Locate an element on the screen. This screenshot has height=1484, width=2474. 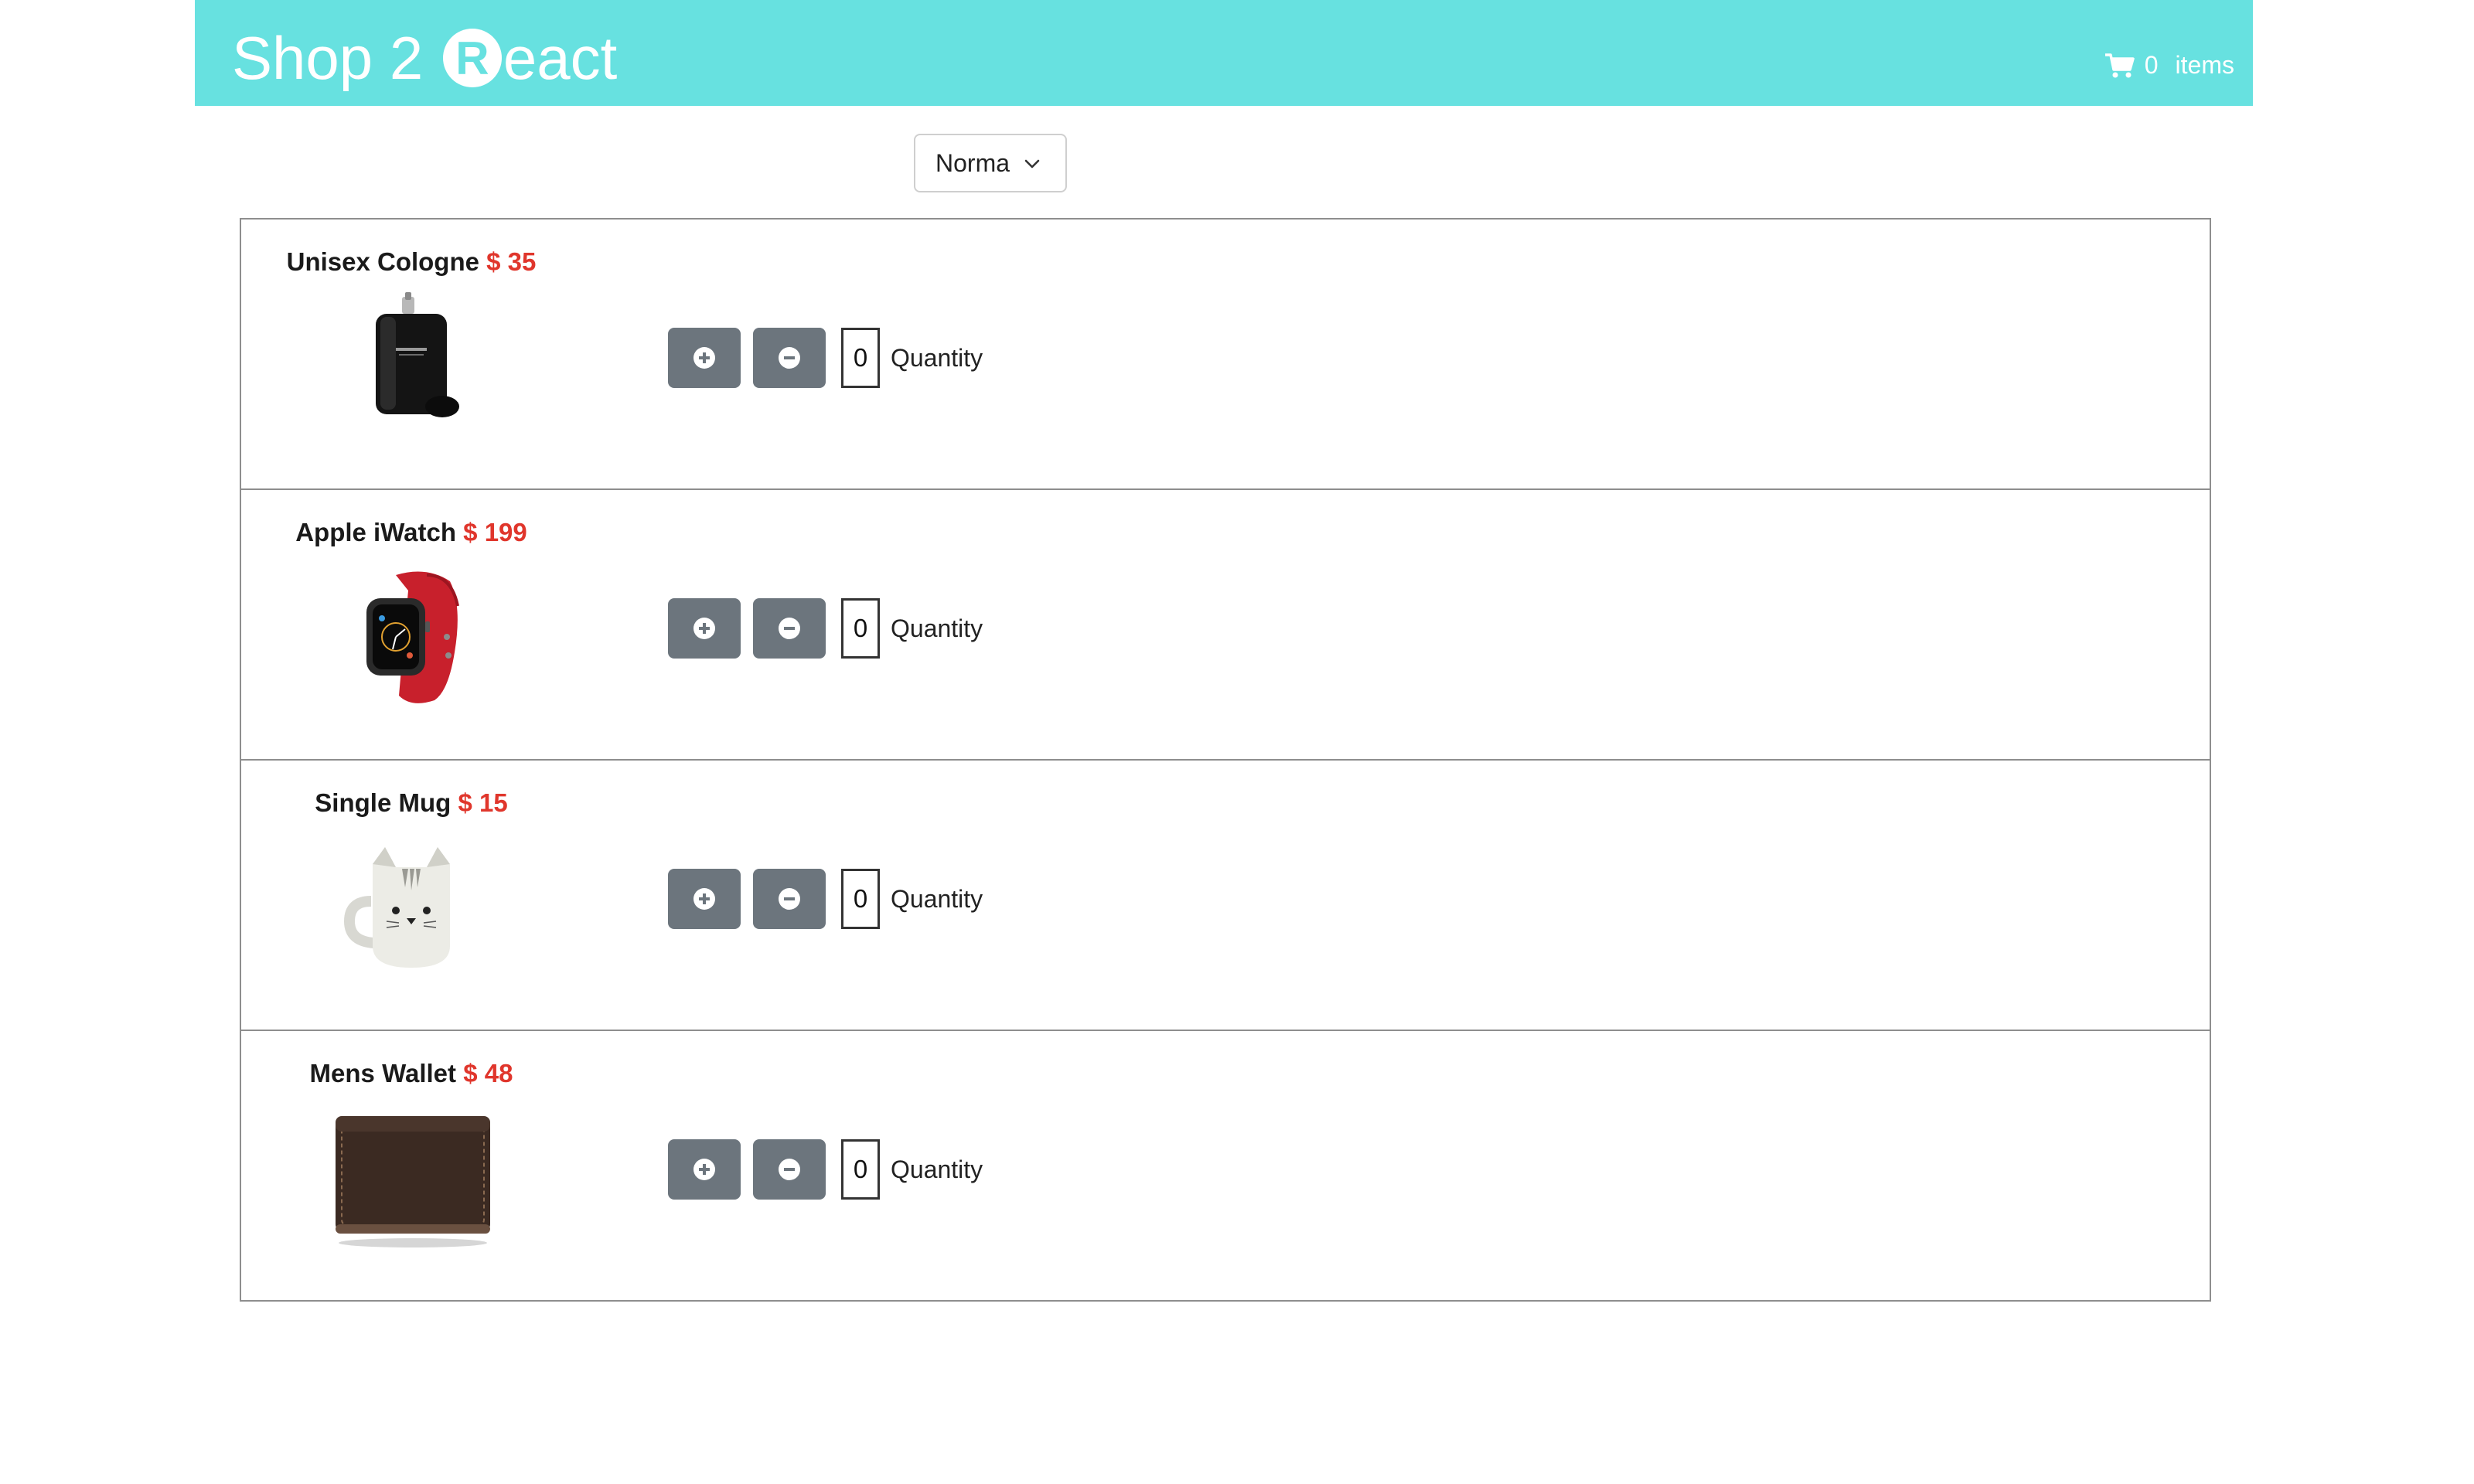
product-name: Mens Wallet is located at coordinates (383, 1073).